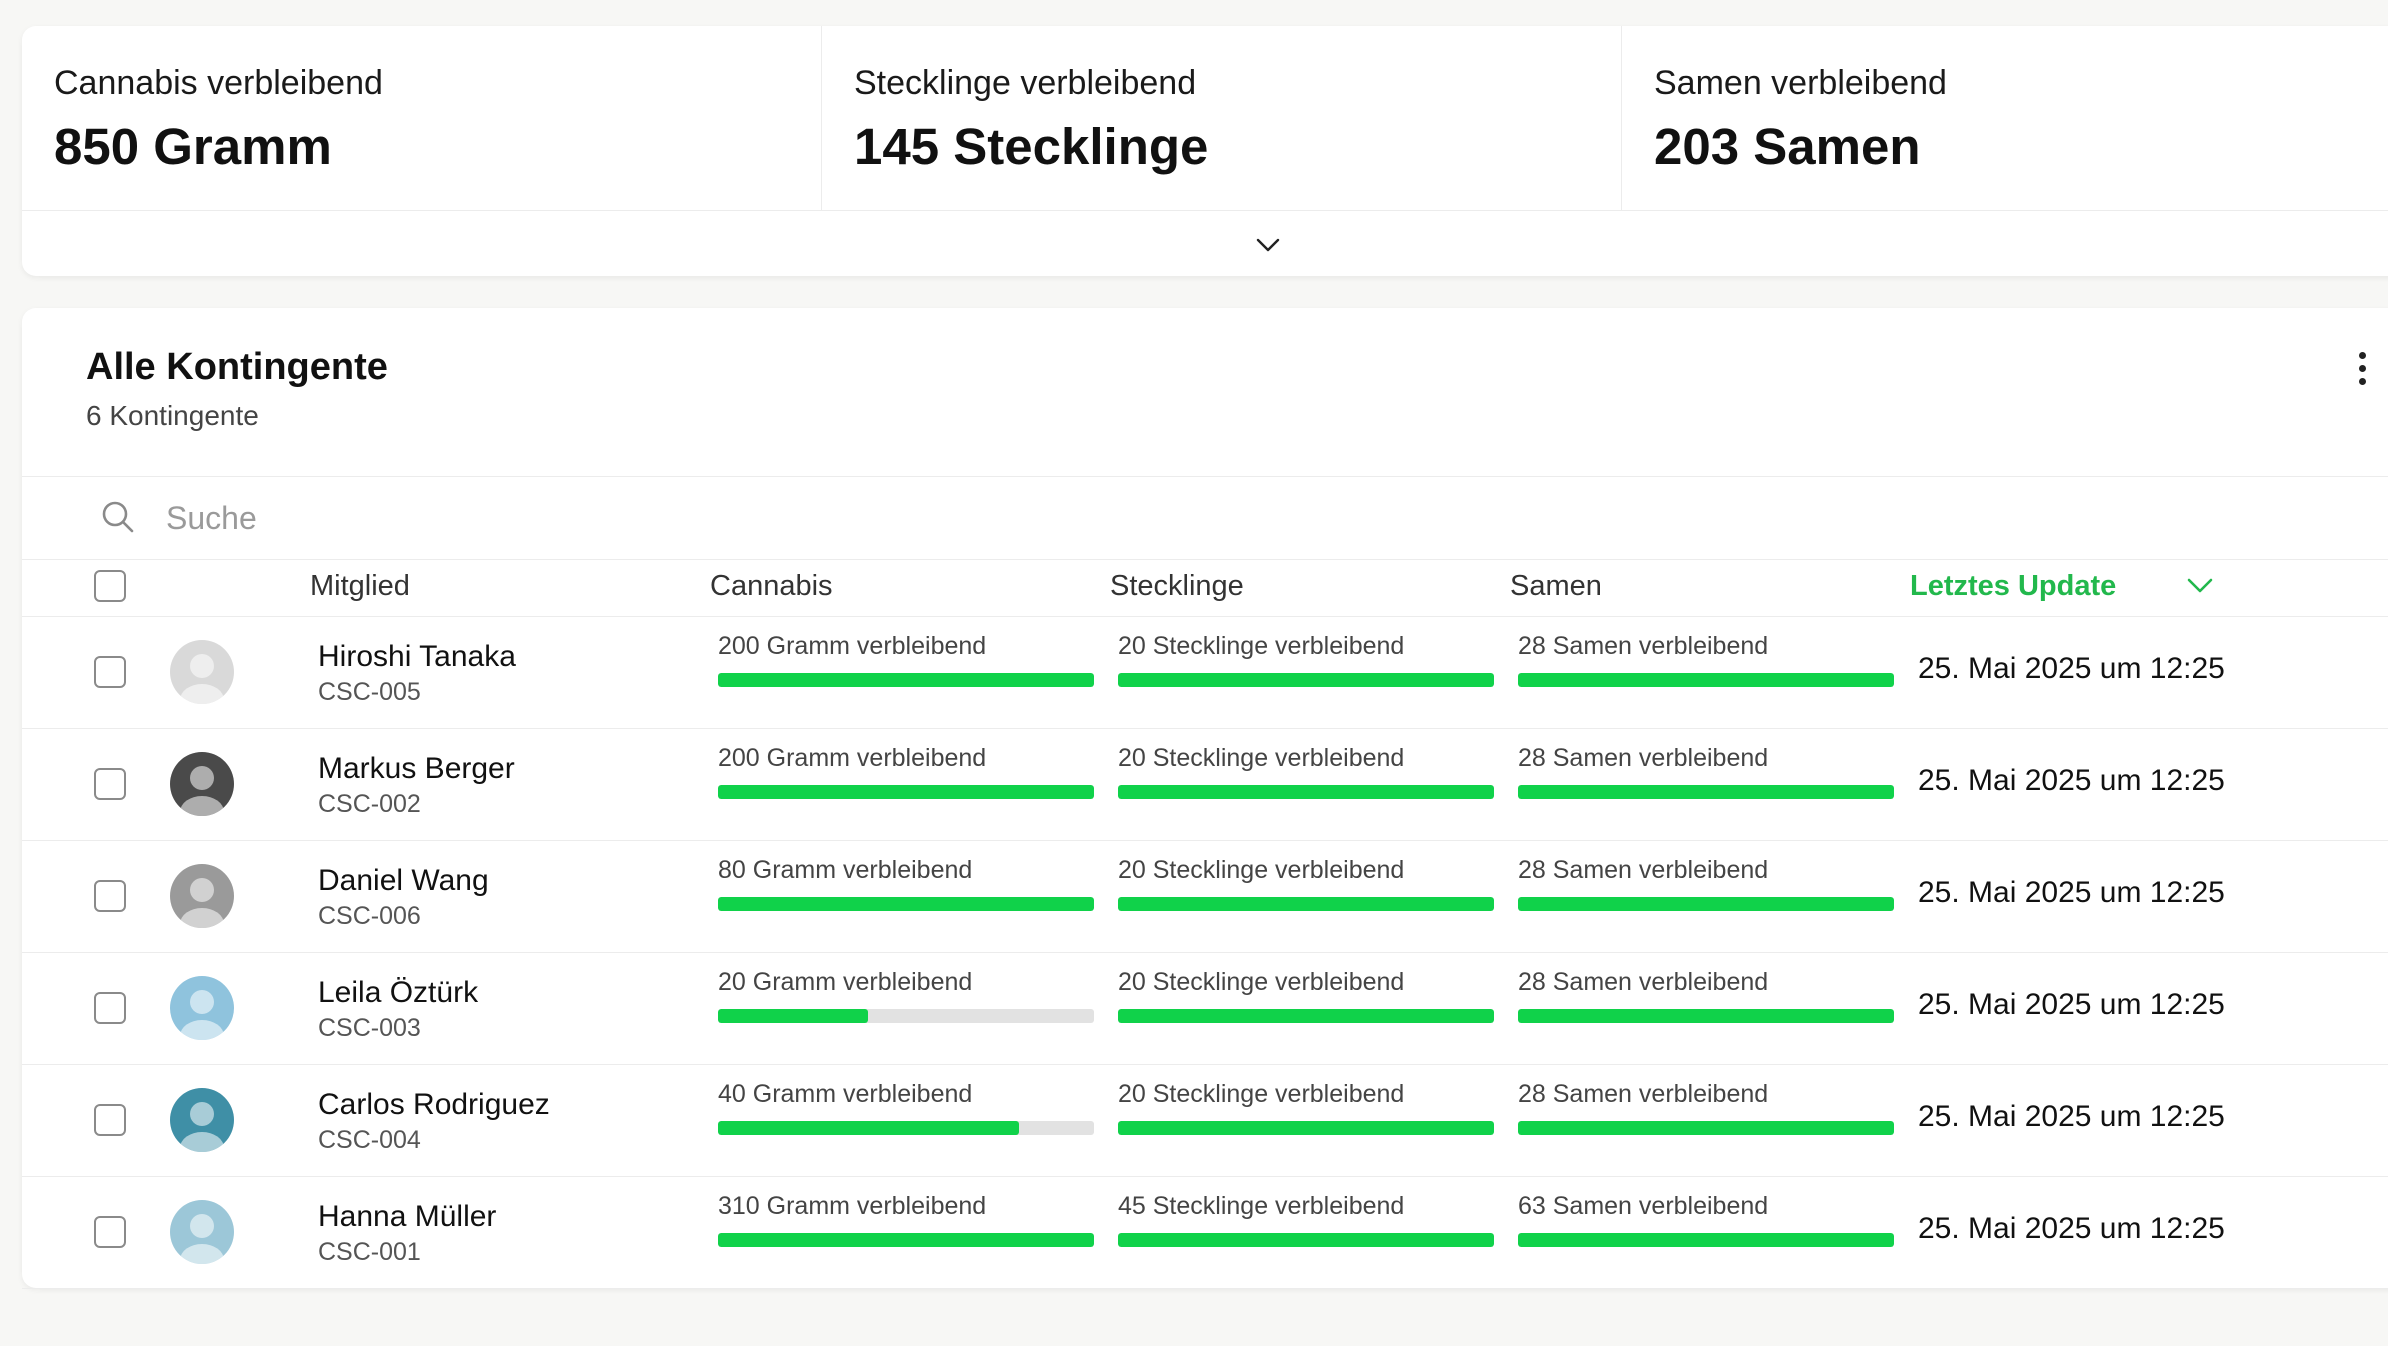 The image size is (2388, 1346). Describe the element at coordinates (369, 1028) in the screenshot. I see `member-code: CSC-003` at that location.